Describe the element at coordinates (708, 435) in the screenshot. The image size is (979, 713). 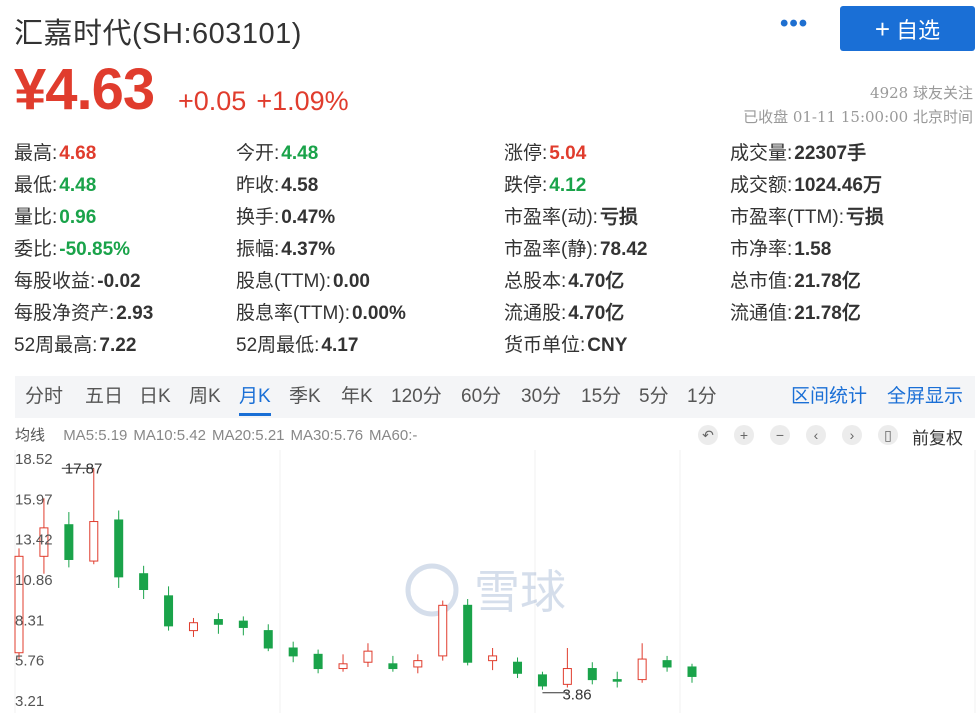
I see `undo-icon: ↶` at that location.